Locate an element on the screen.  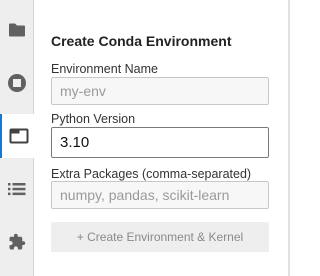
python-version-label: Python Version is located at coordinates (93, 119).